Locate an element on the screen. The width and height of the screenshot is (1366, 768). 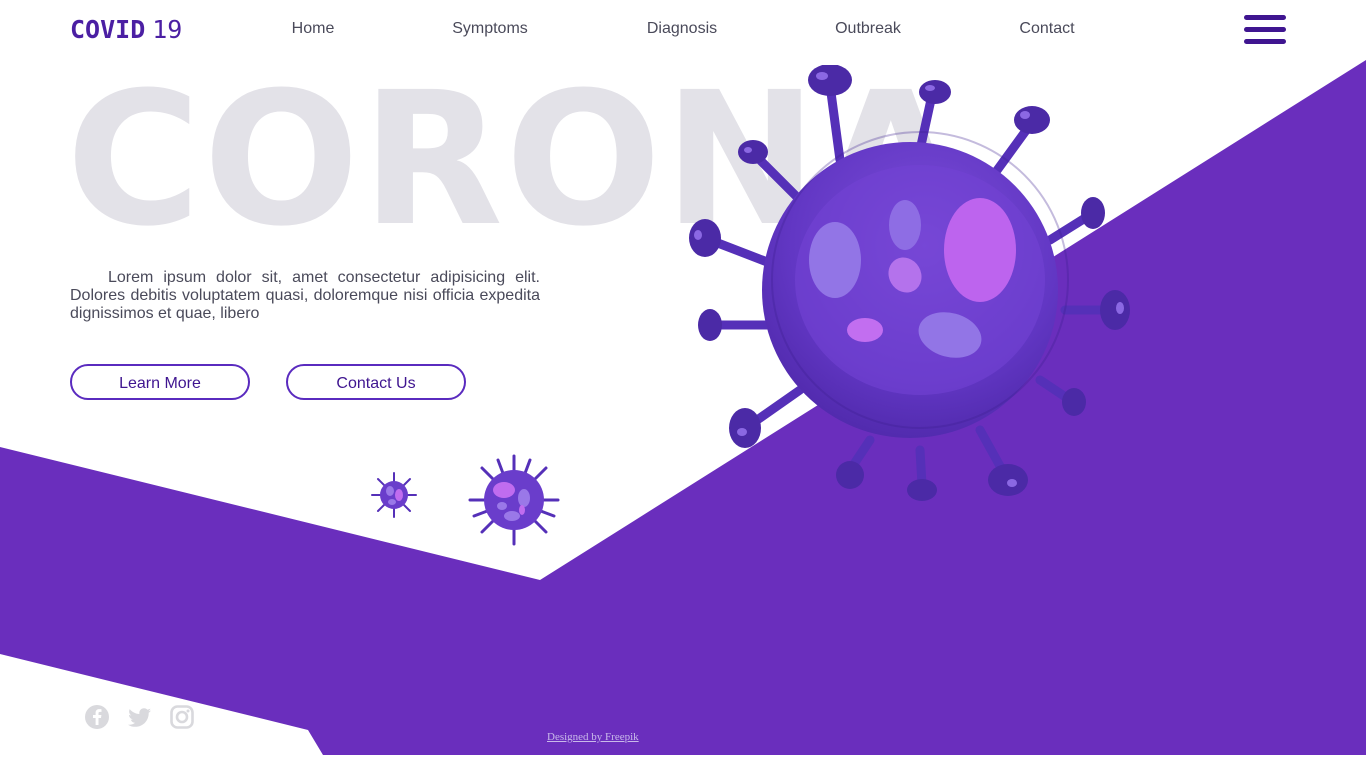
medium-virus-illustration is located at coordinates (514, 500).